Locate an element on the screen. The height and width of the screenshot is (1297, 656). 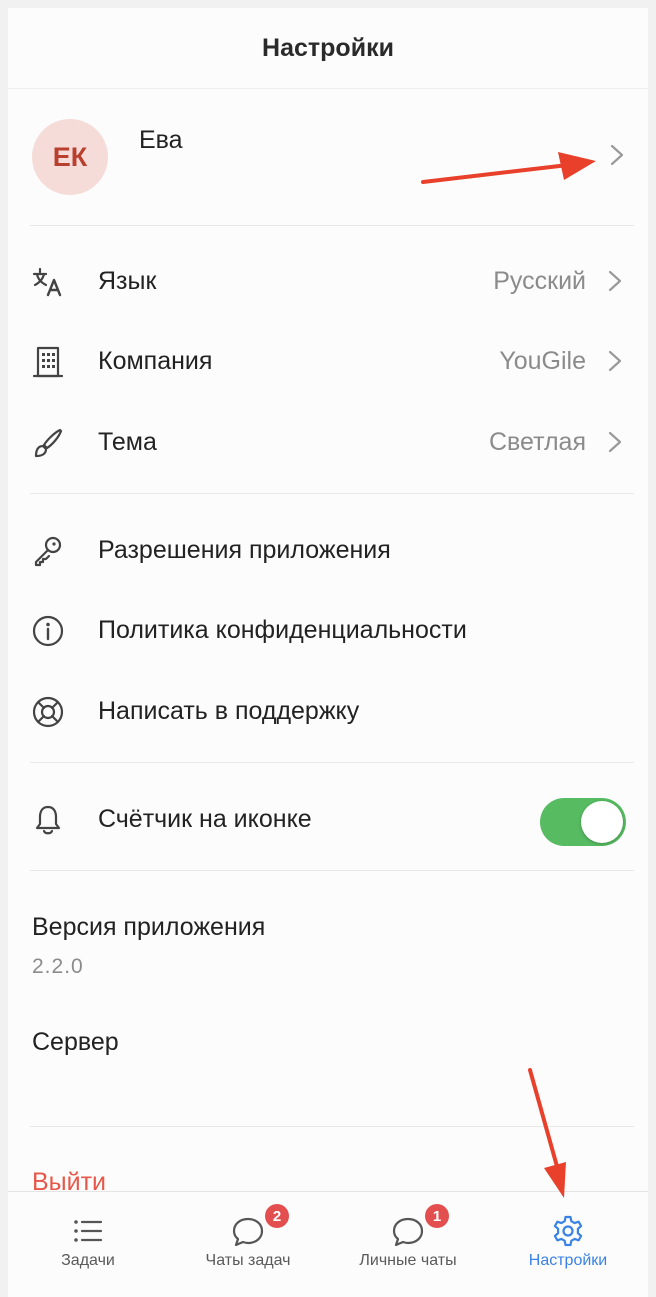
tab-personal-chats: 1 Личные чаты is located at coordinates (408, 1244).